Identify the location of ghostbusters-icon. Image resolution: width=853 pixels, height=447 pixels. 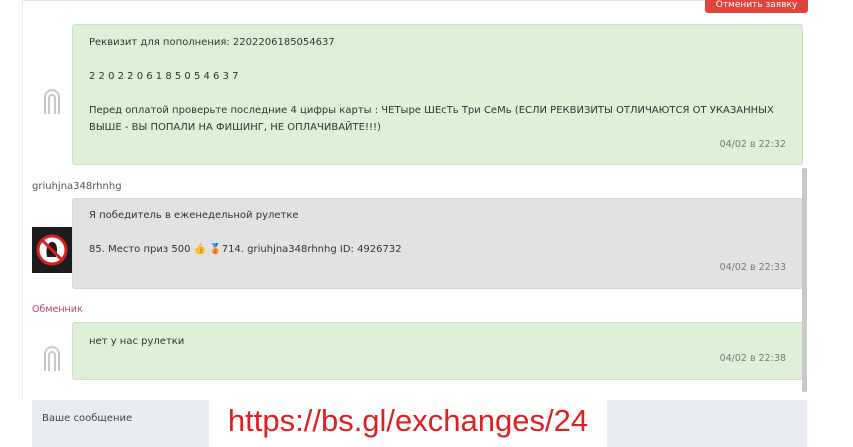
(52, 250).